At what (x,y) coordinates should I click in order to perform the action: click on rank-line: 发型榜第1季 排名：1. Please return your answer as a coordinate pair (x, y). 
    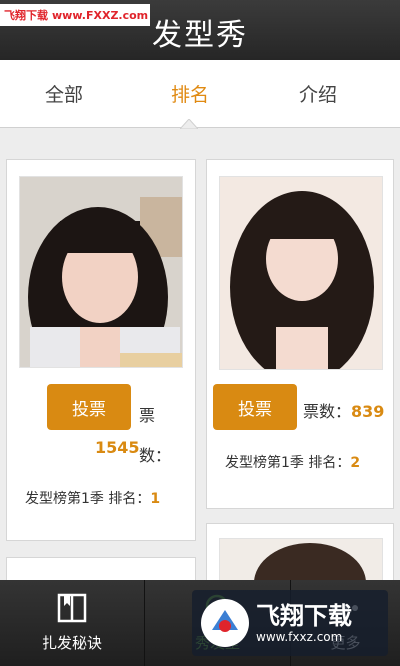
    Looking at the image, I should click on (92, 498).